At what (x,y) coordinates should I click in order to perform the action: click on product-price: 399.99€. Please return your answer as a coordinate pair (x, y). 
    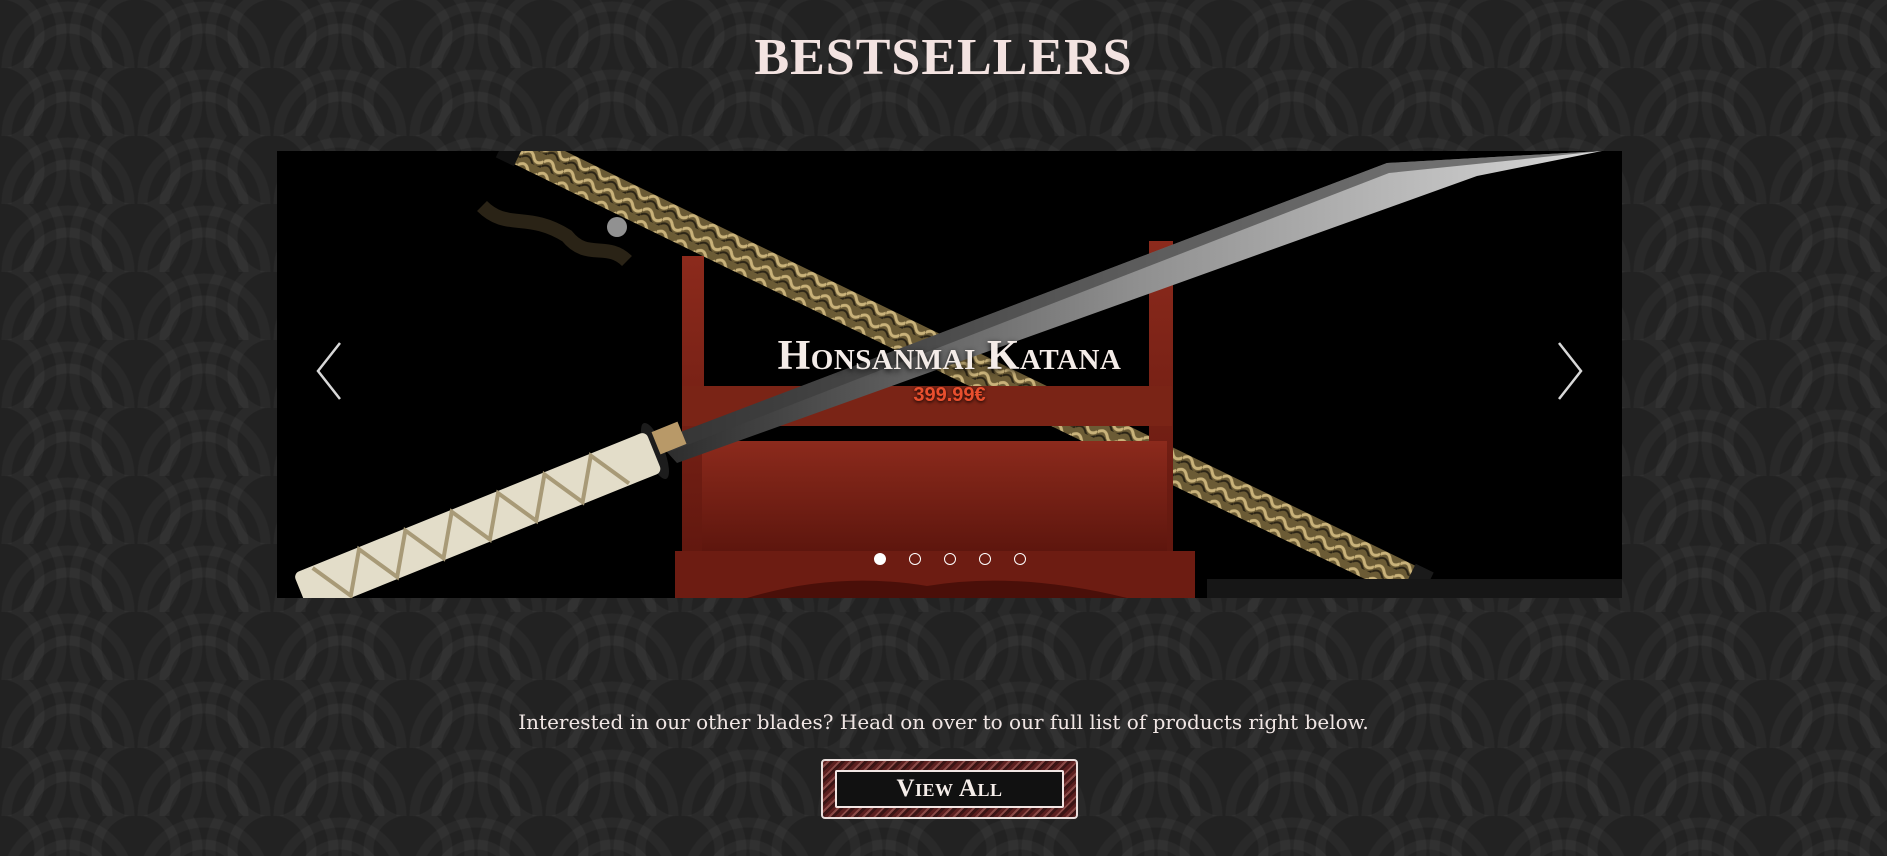
    Looking at the image, I should click on (949, 395).